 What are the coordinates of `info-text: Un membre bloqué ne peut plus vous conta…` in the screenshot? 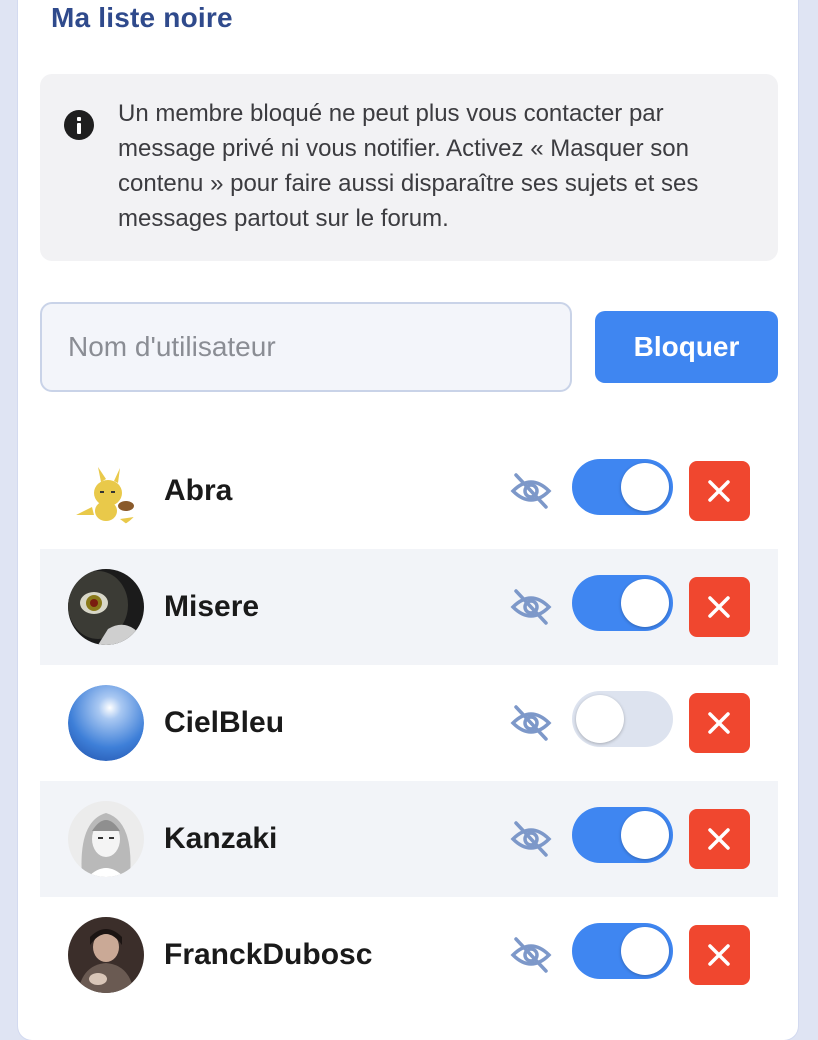 It's located at (408, 166).